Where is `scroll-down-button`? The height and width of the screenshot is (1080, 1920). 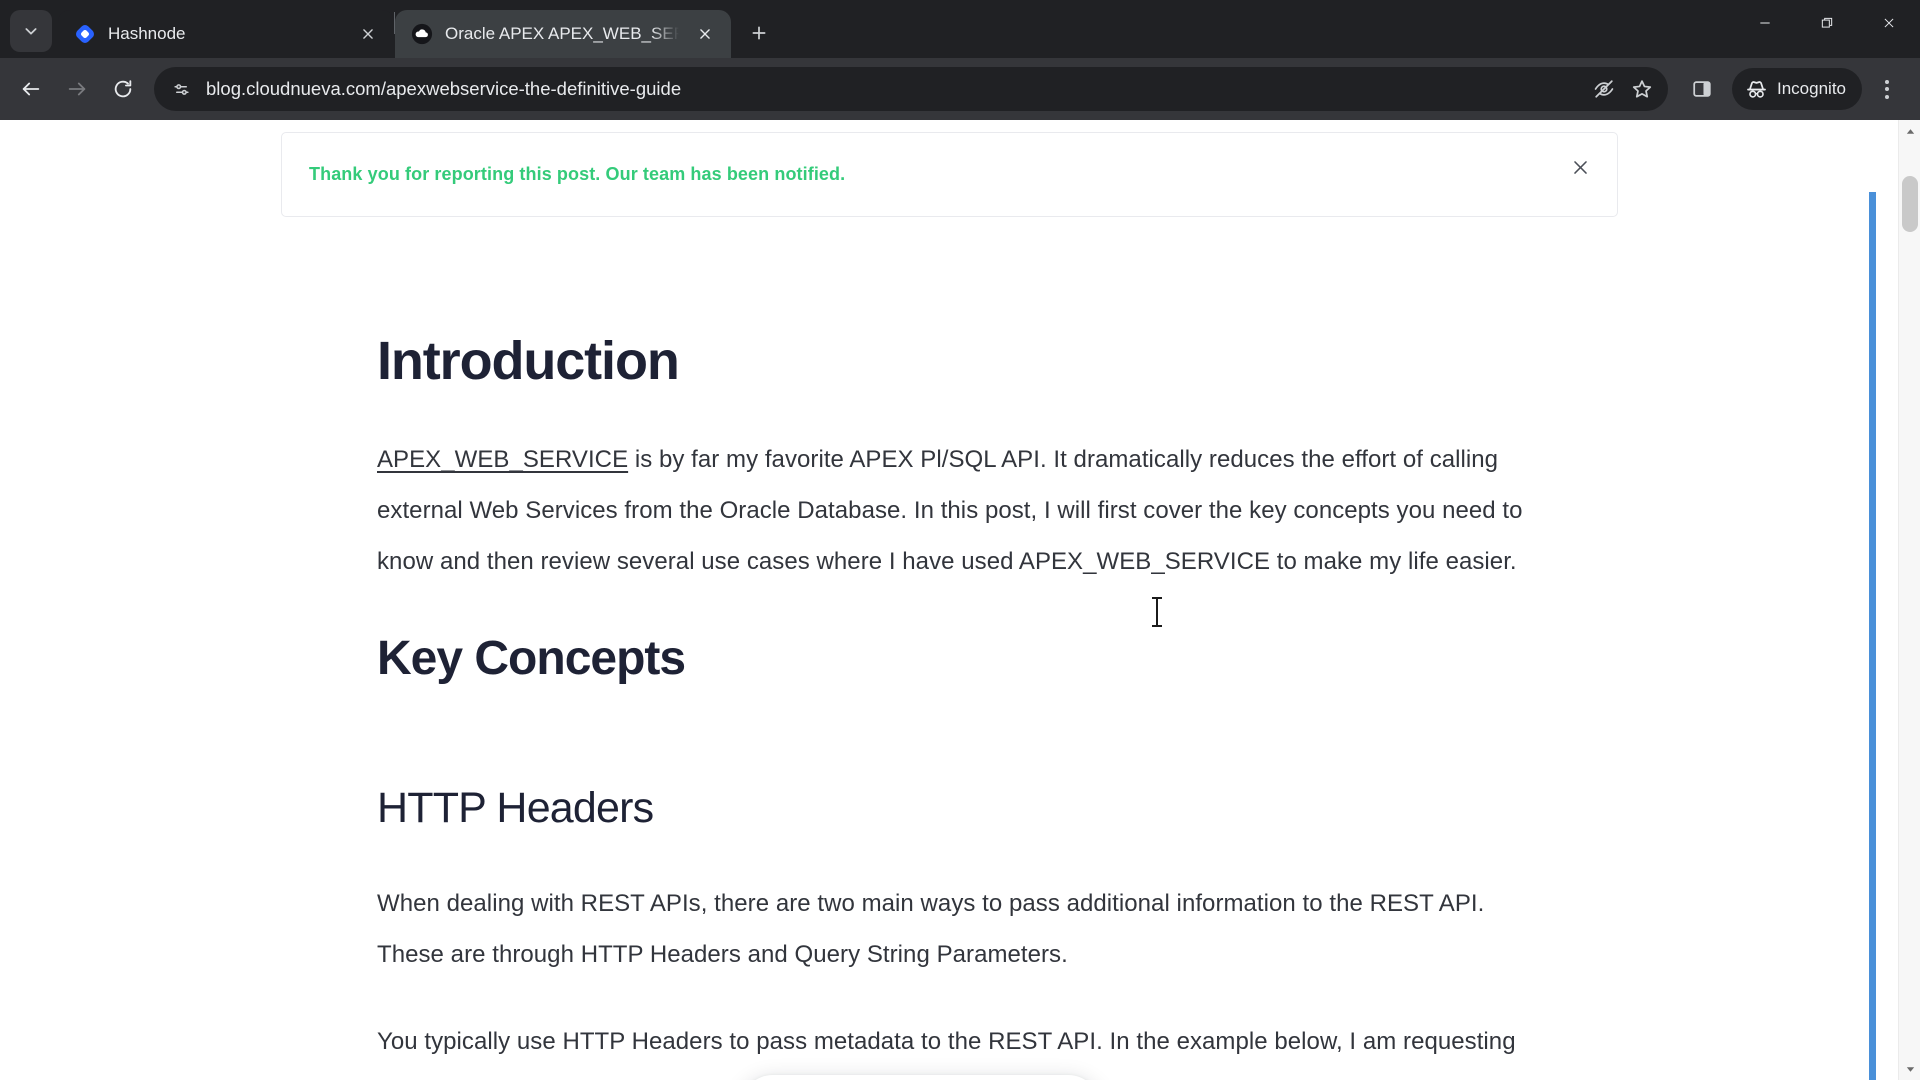 scroll-down-button is located at coordinates (1909, 1069).